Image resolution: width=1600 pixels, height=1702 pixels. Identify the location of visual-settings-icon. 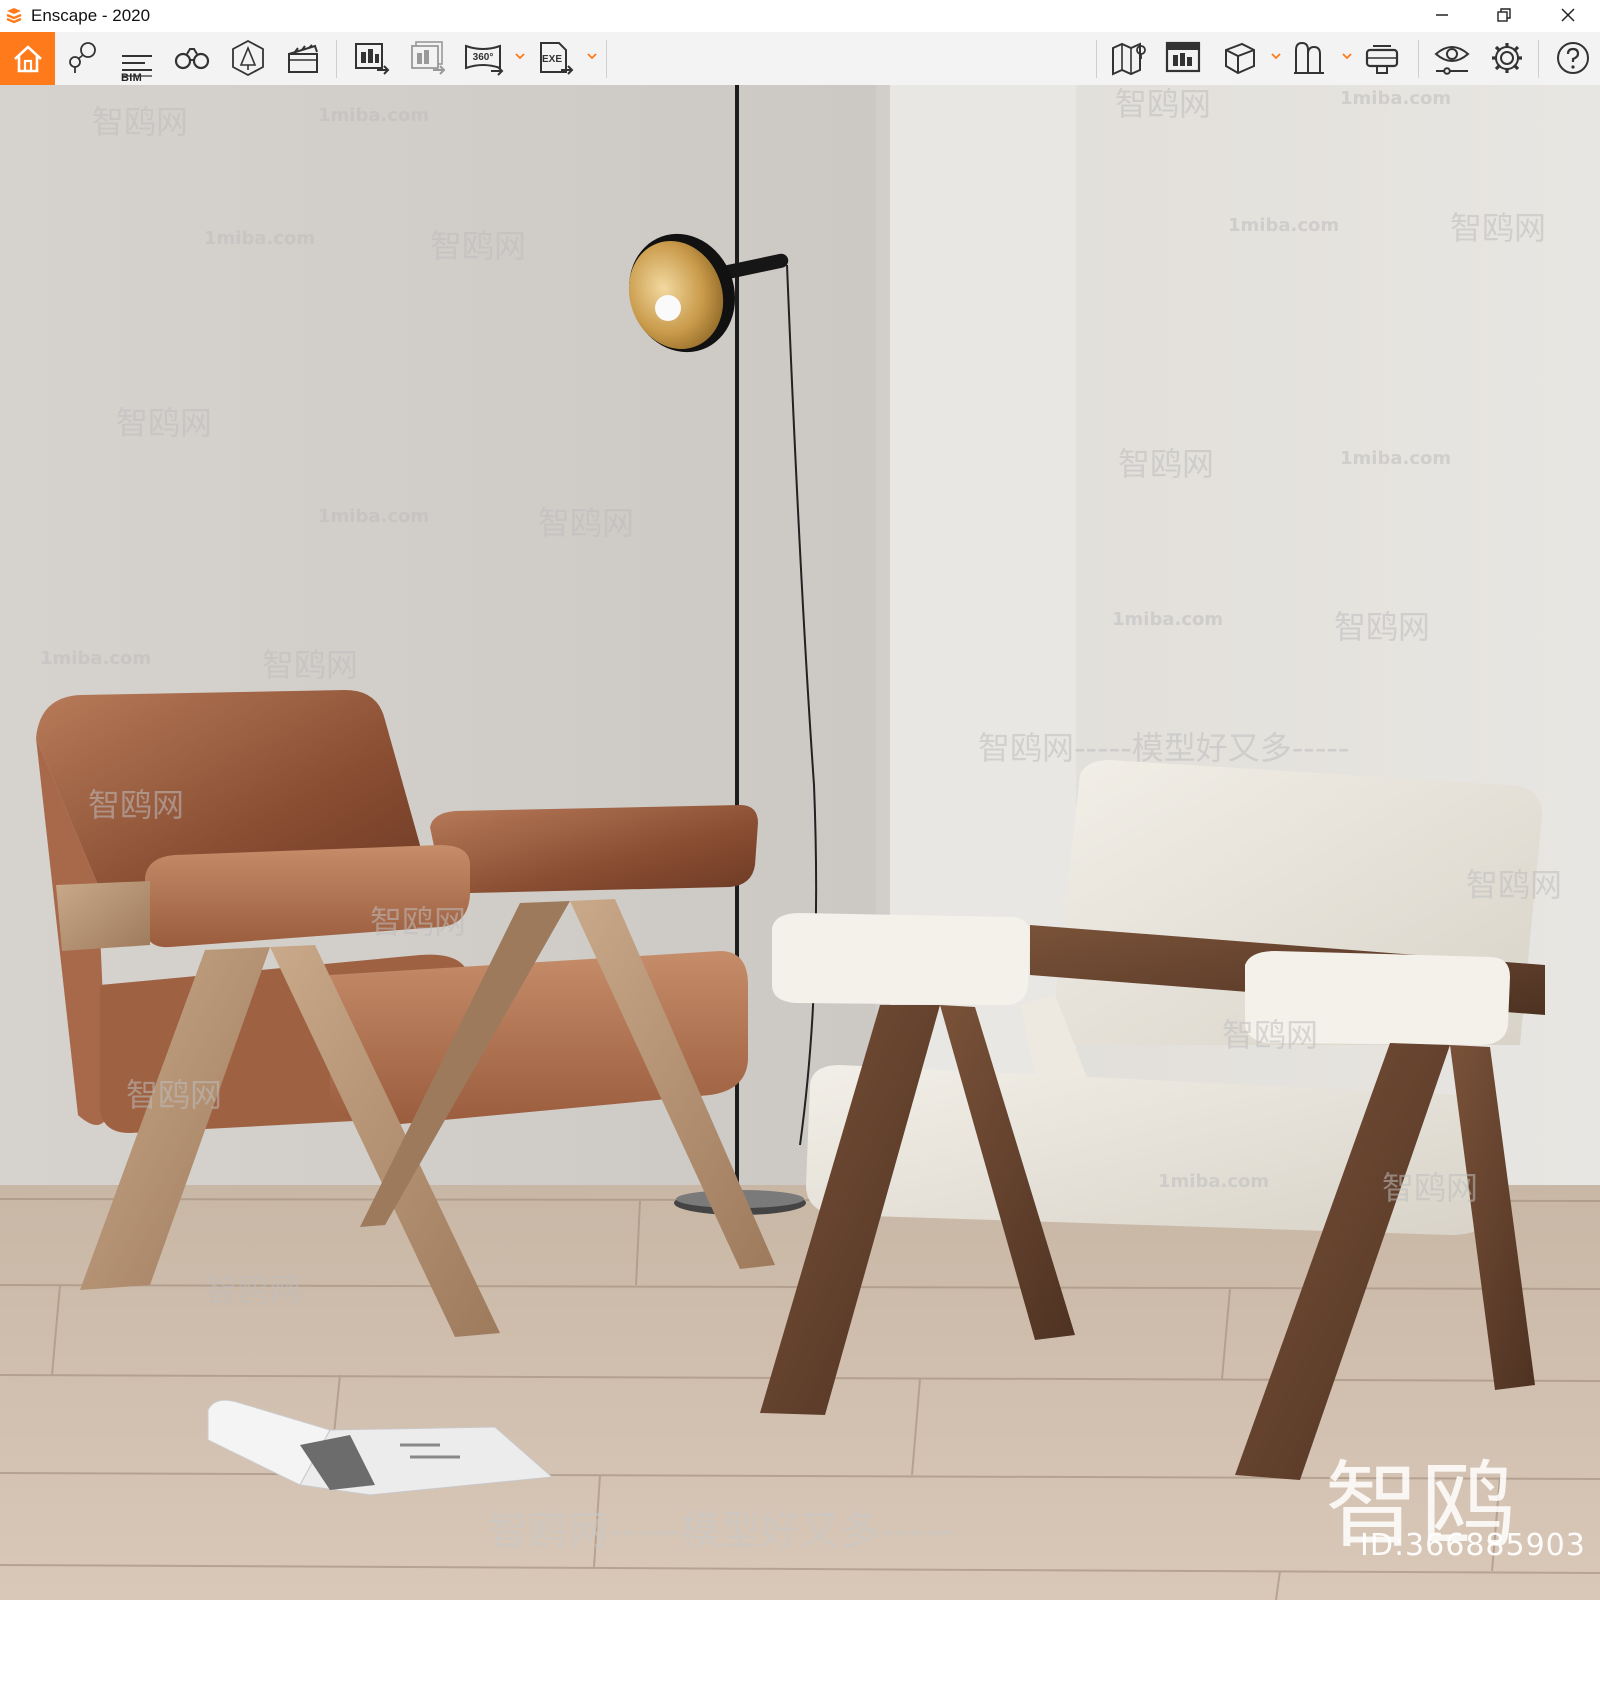
(1452, 60).